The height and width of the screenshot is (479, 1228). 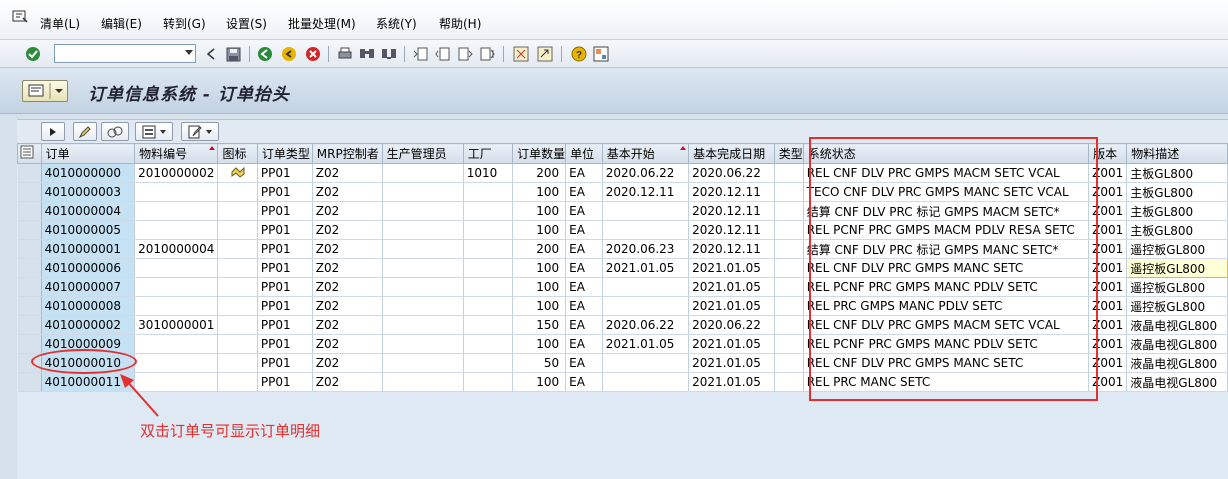 I want to click on order-cell: 4010000006, so click(x=88, y=268).